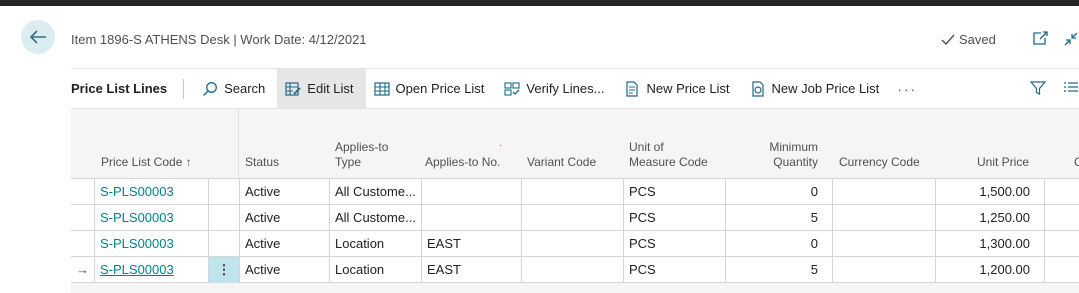 This screenshot has height=293, width=1079. I want to click on list-view-icon, so click(1071, 88).